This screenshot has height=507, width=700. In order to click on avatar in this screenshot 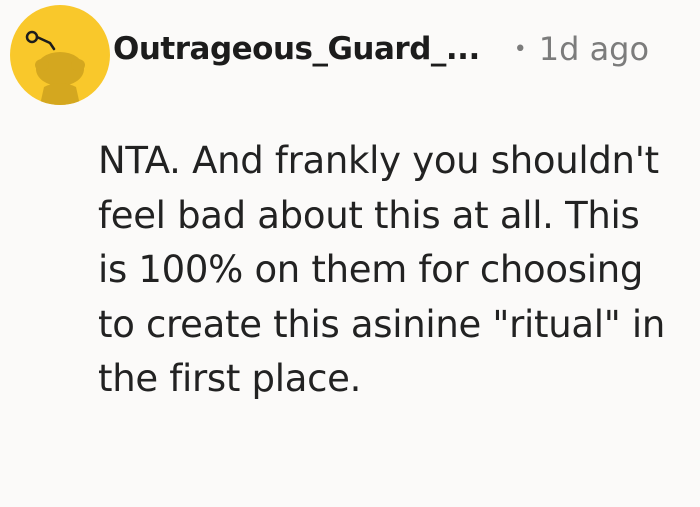, I will do `click(60, 55)`.